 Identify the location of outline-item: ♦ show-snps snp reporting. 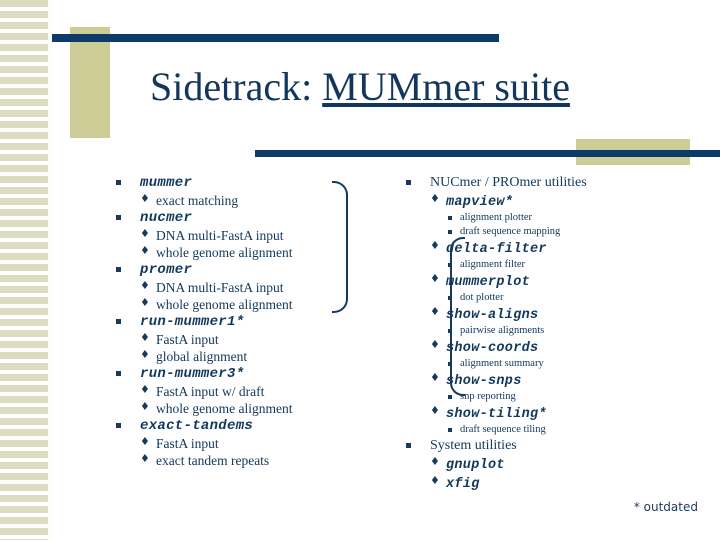
(566, 387).